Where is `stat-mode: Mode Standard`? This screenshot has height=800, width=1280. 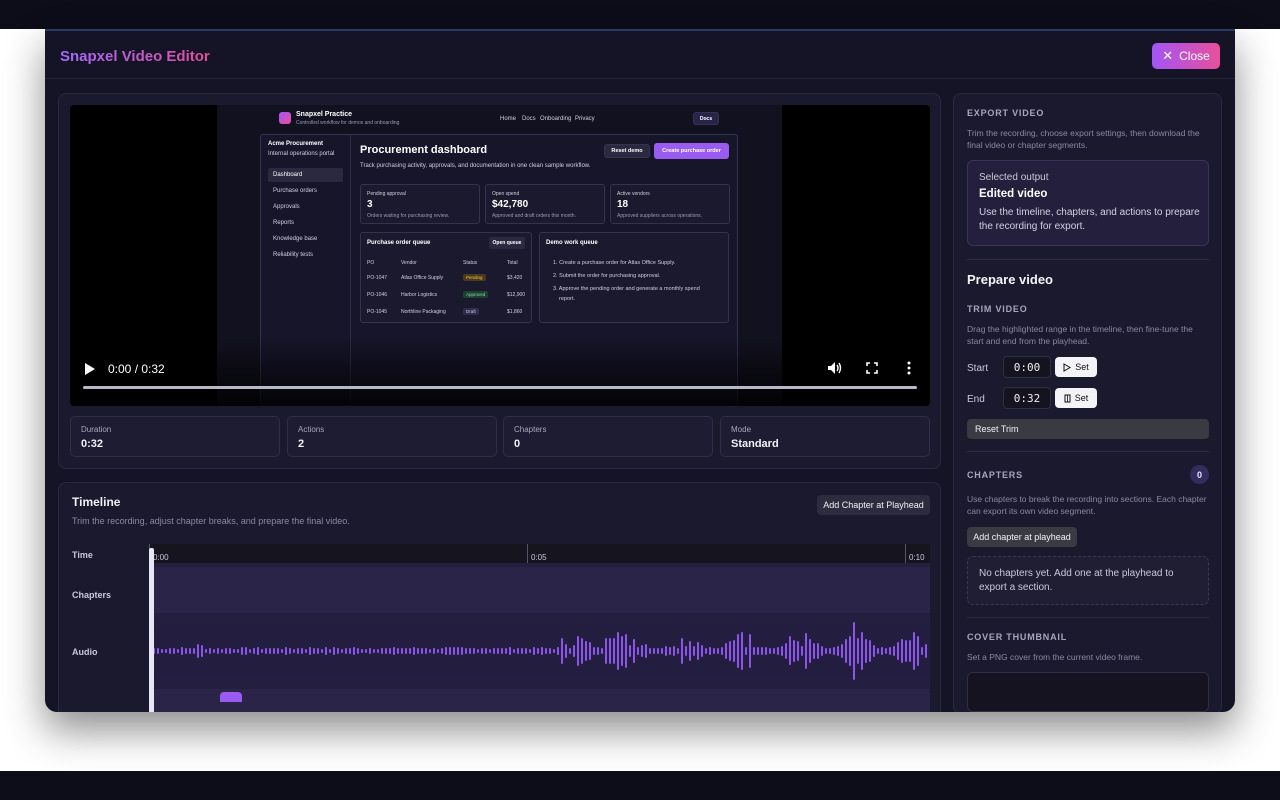 stat-mode: Mode Standard is located at coordinates (825, 436).